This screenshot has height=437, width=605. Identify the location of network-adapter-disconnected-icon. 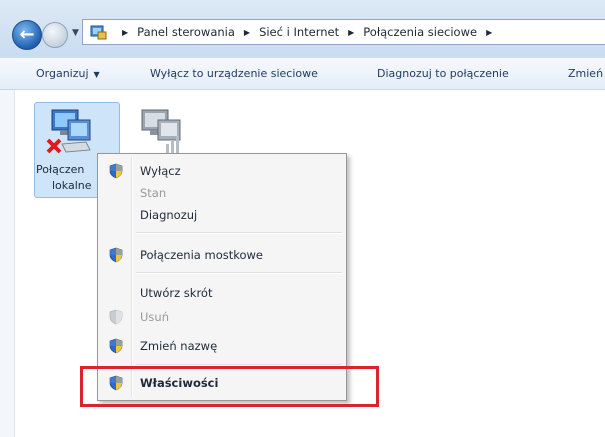
(72, 132).